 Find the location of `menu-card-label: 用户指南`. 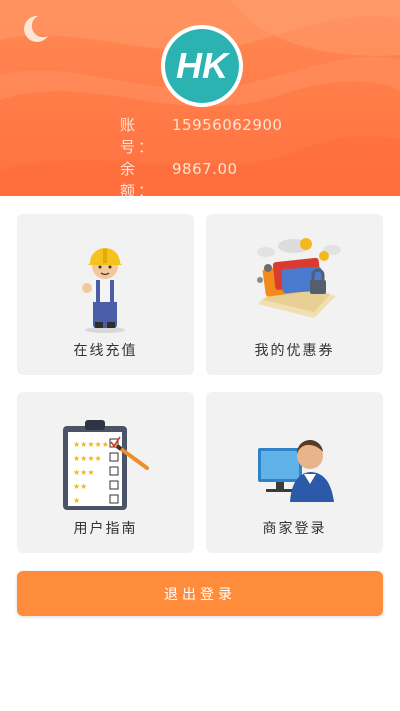

menu-card-label: 用户指南 is located at coordinates (105, 529).